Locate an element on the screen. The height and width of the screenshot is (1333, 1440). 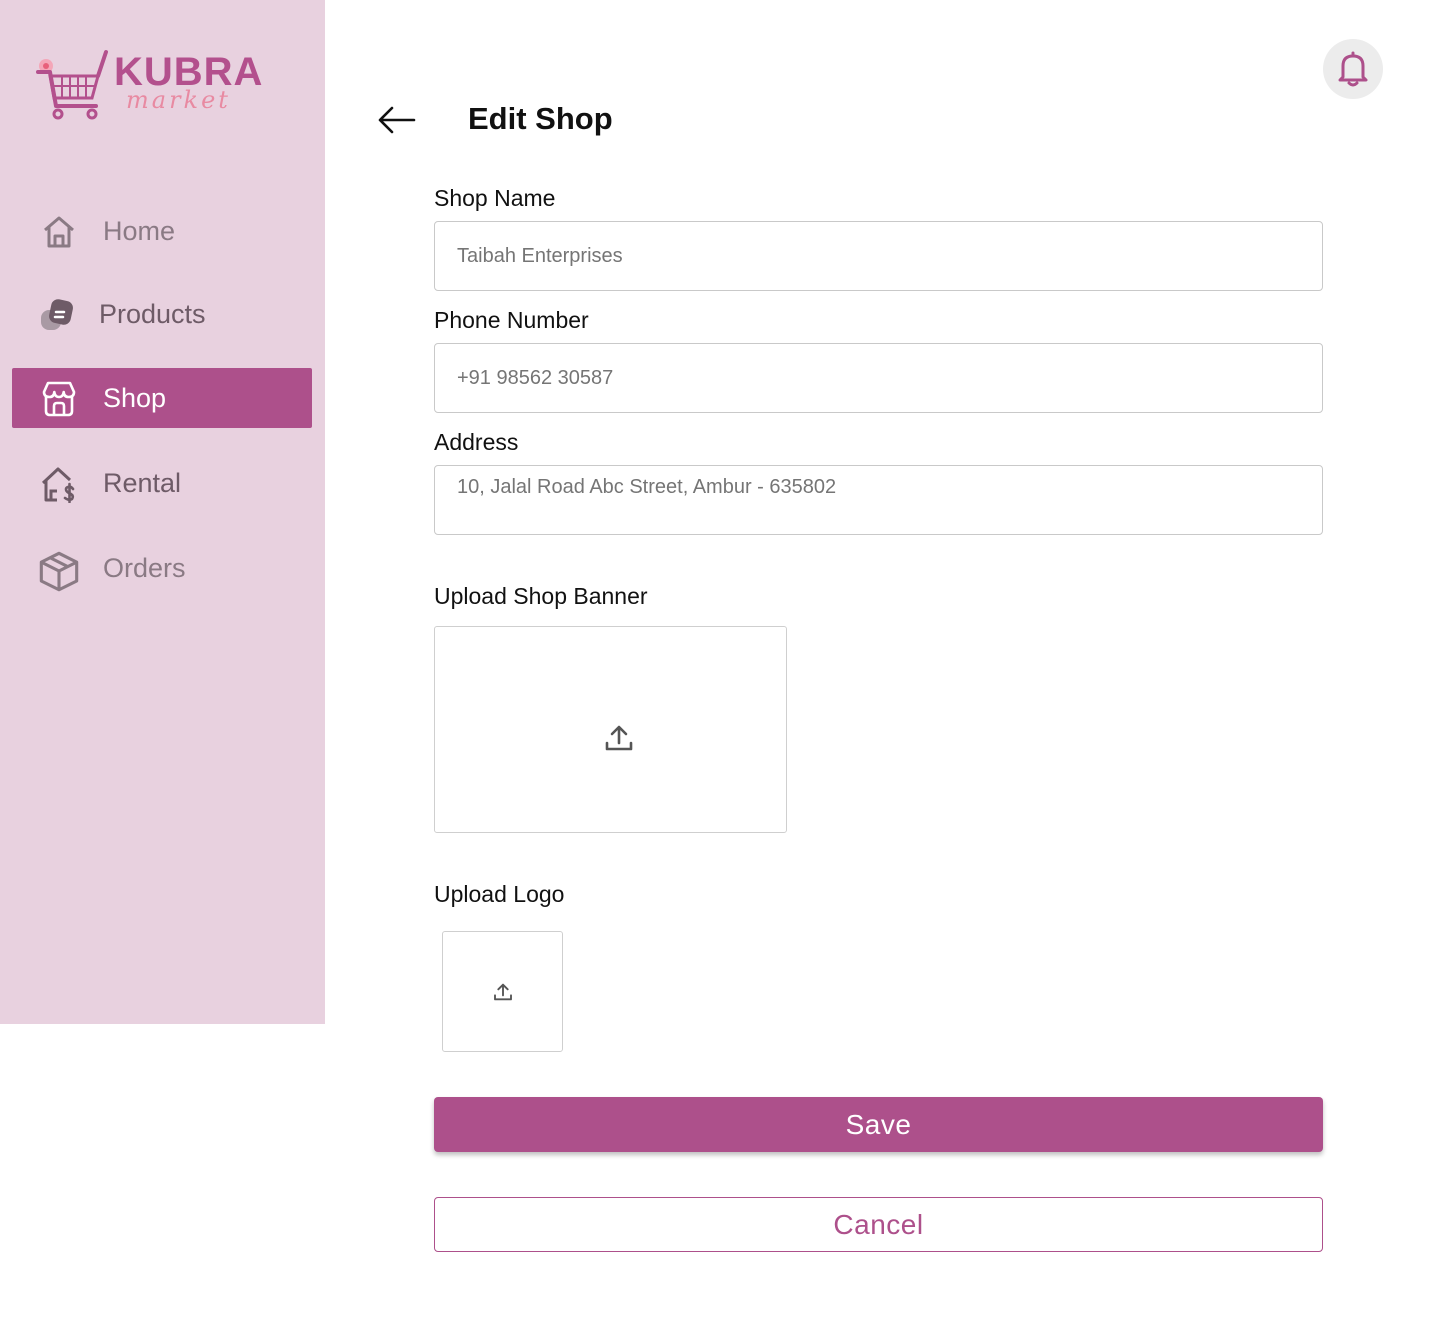
sidebar-item-home: Home is located at coordinates (162, 231).